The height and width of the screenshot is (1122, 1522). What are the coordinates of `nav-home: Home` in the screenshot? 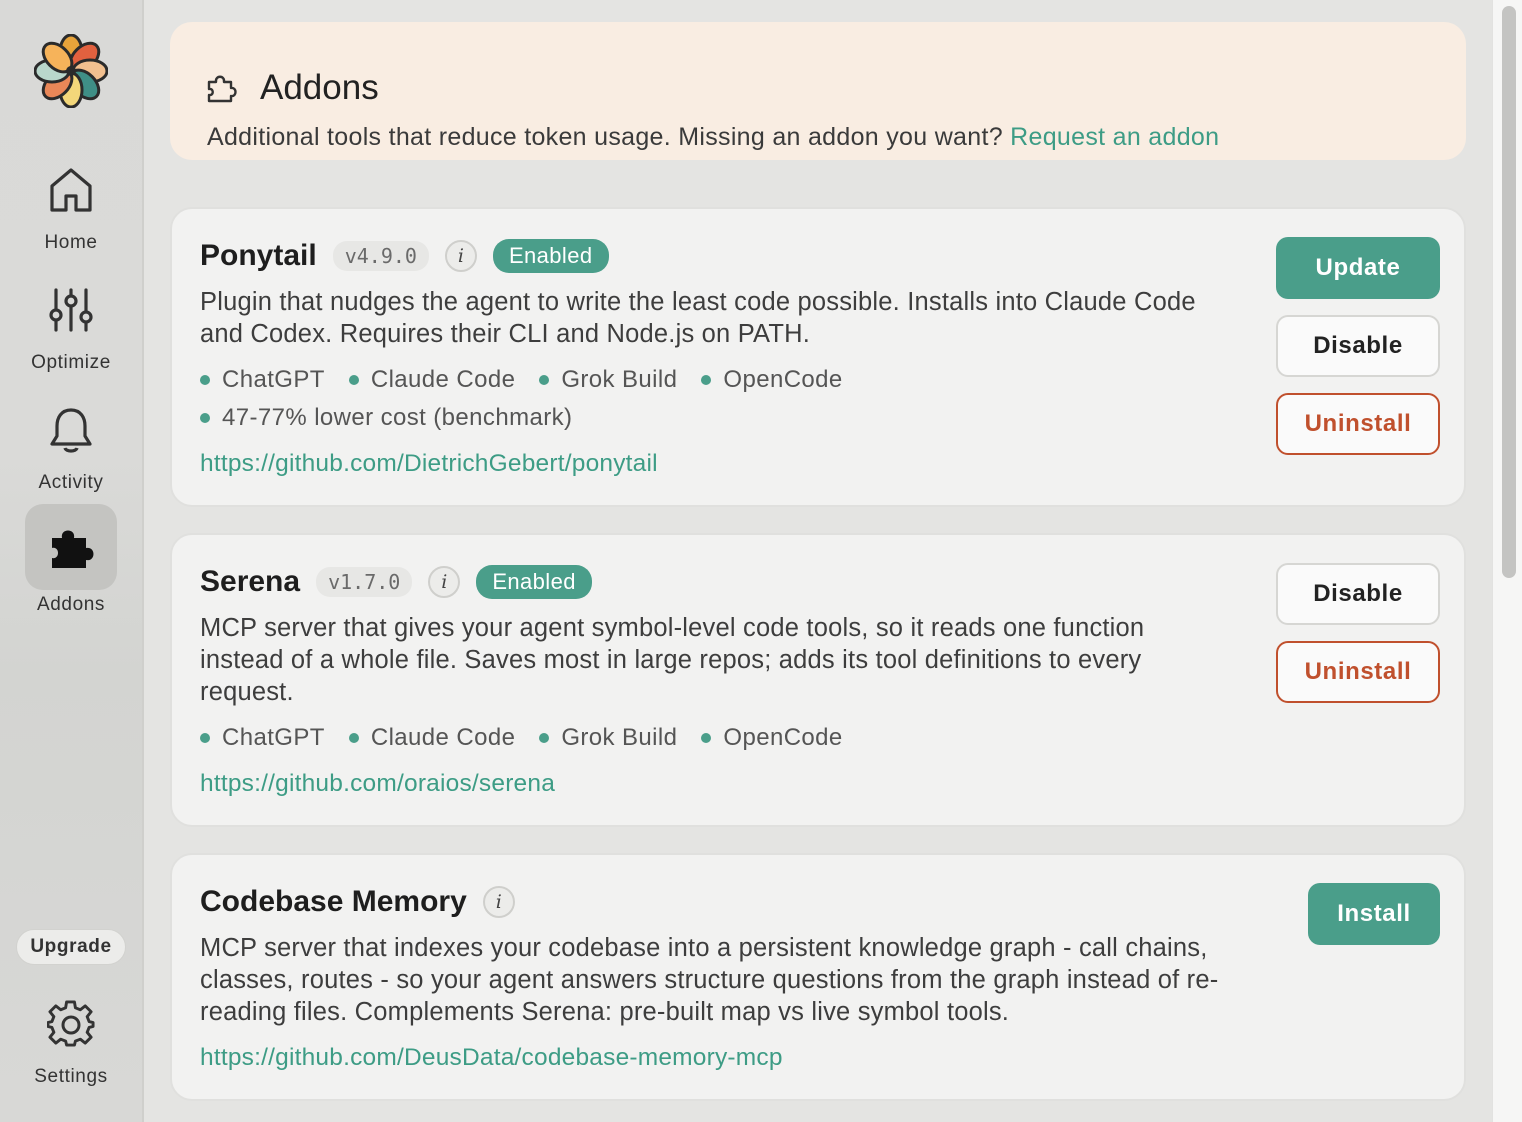 It's located at (71, 200).